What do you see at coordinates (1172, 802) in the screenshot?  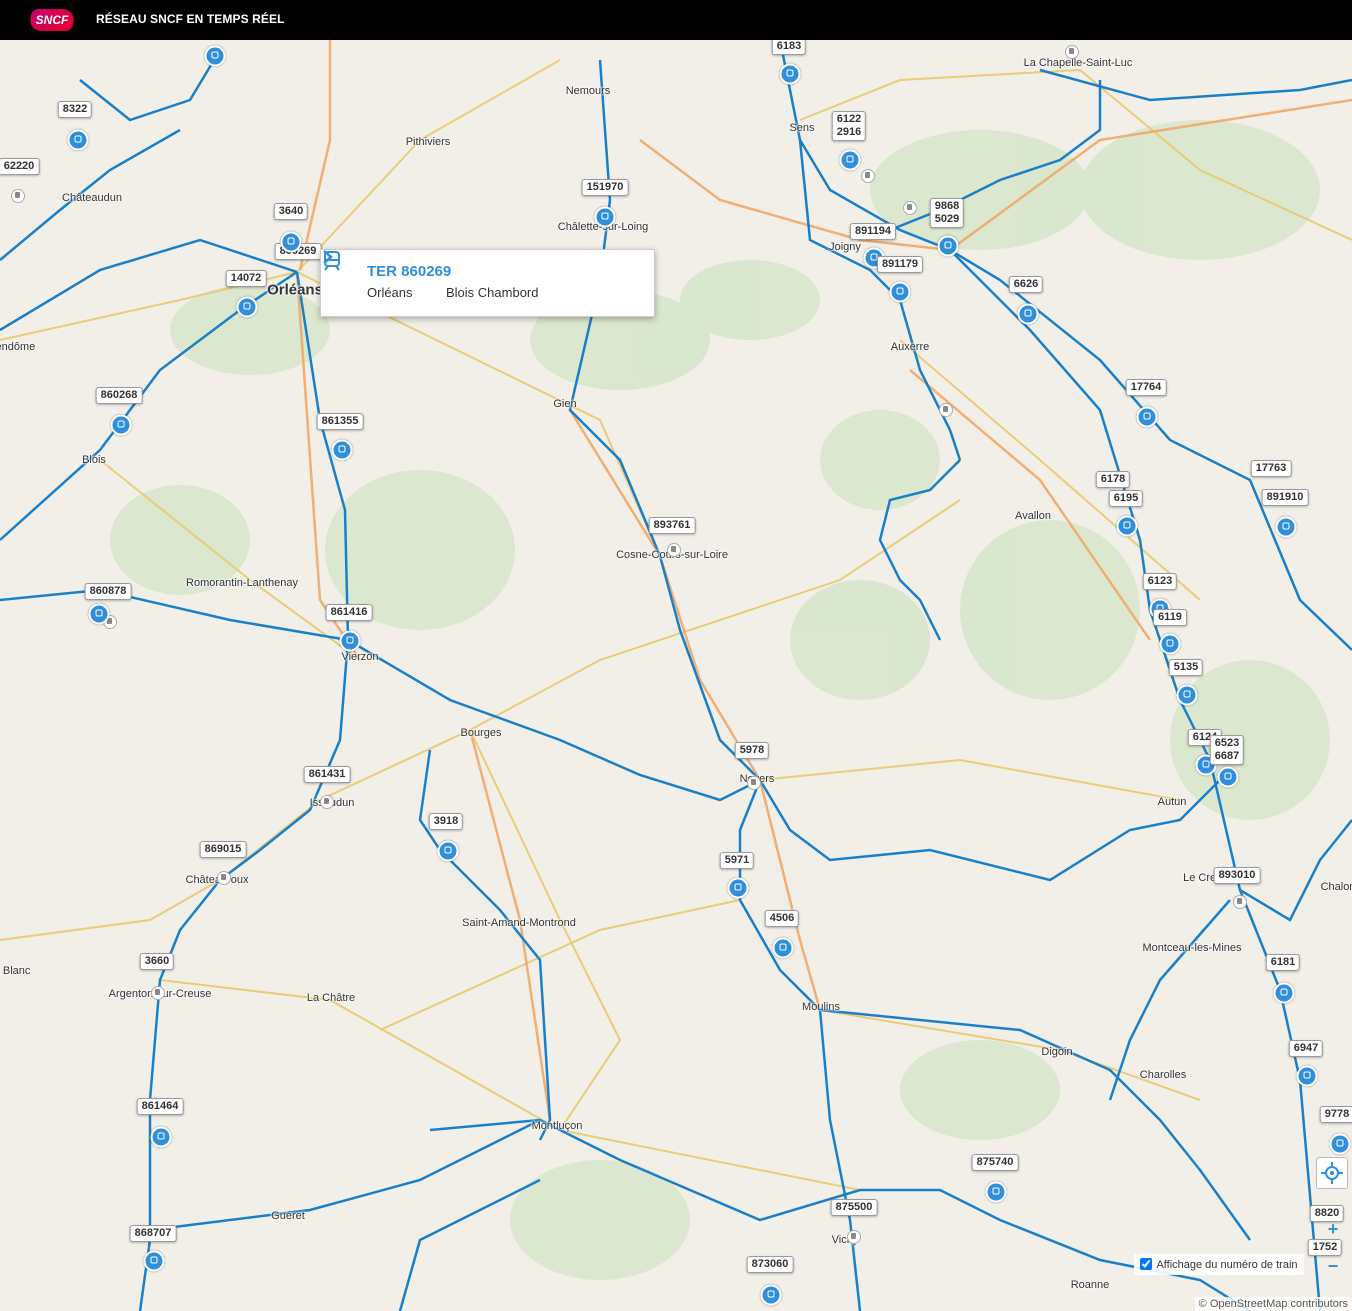 I see `city-label: Autun` at bounding box center [1172, 802].